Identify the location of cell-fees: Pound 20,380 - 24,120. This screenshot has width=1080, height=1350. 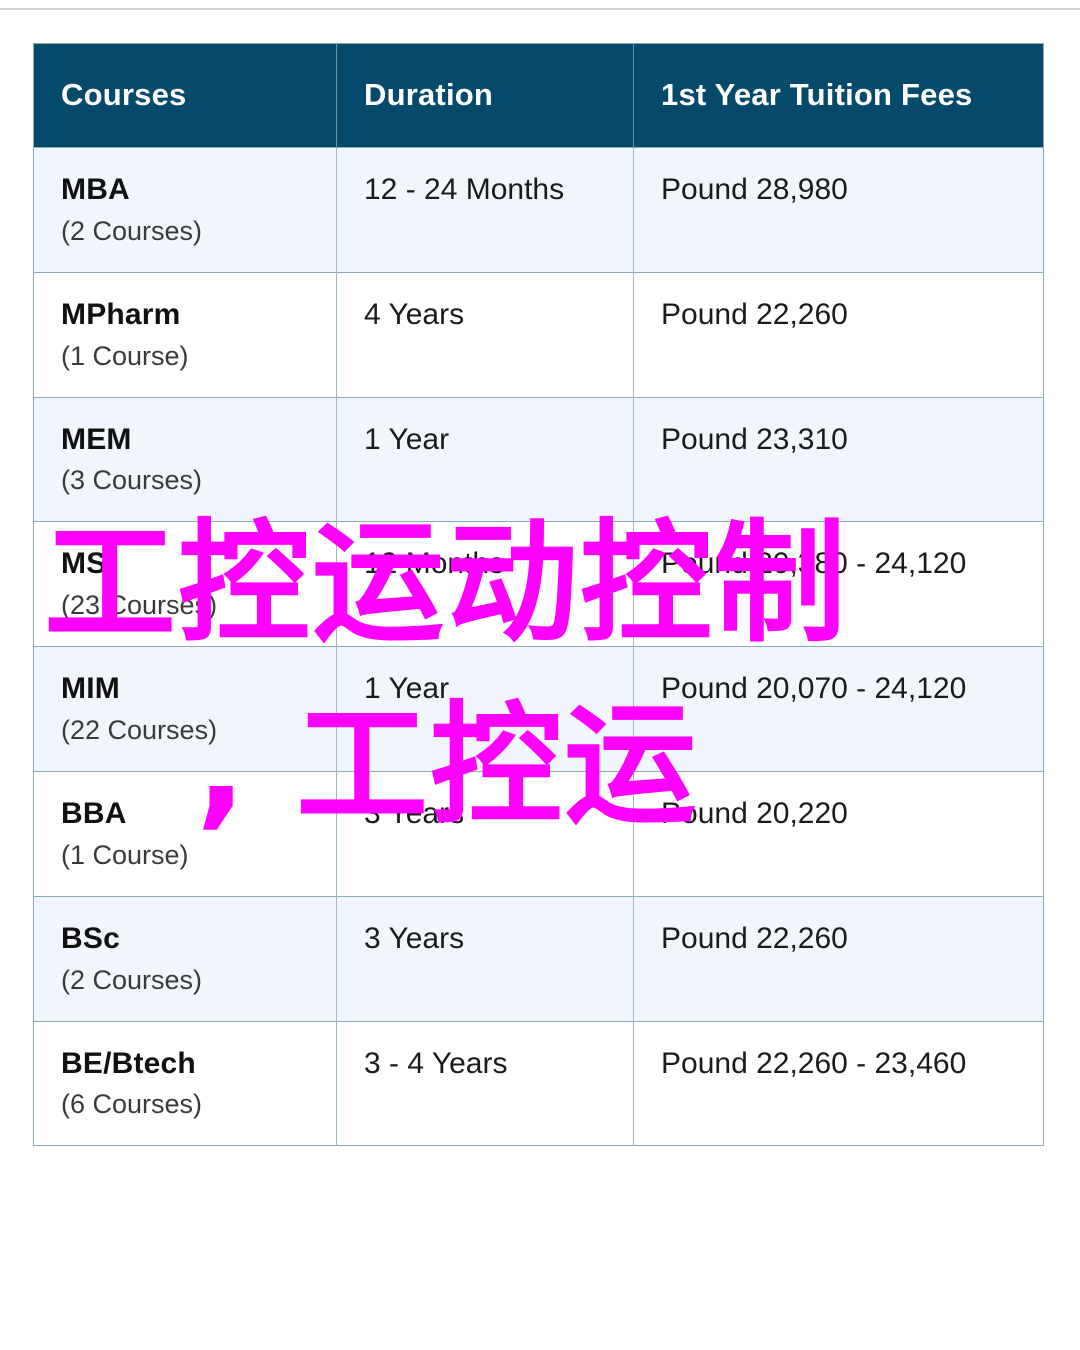
(838, 584).